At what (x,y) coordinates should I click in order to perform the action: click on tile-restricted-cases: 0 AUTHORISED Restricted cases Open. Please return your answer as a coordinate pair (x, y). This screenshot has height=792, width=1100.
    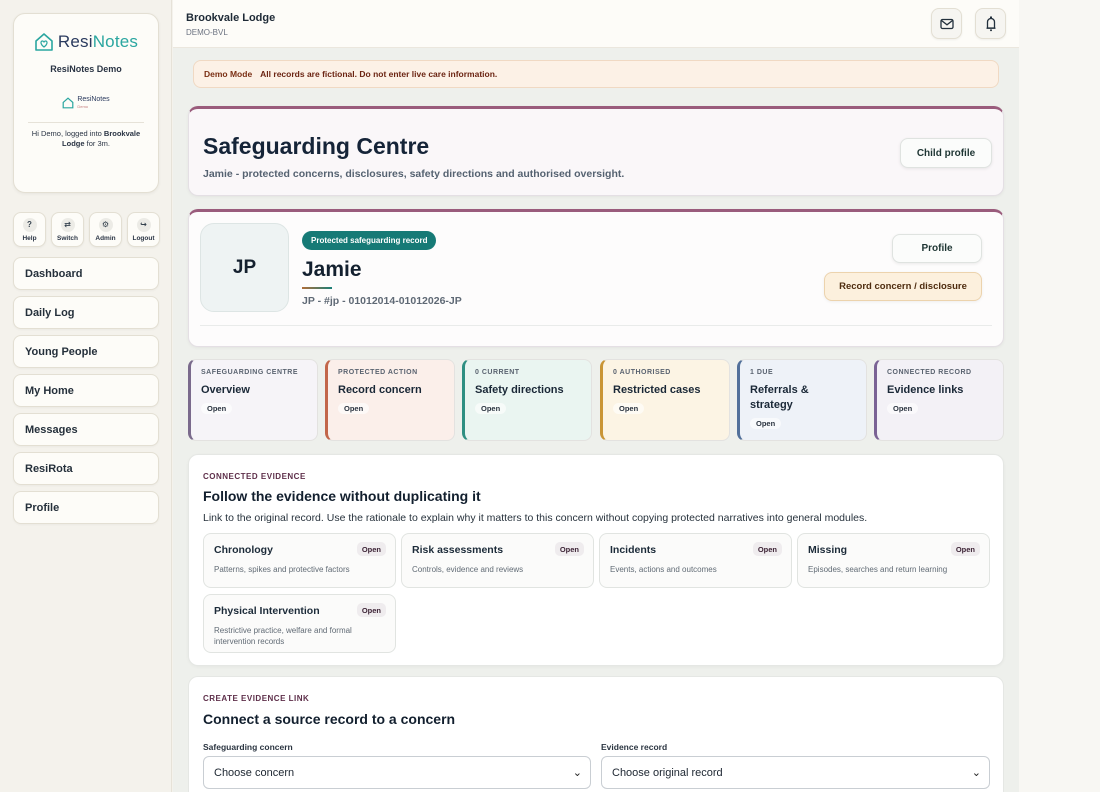
    Looking at the image, I should click on (665, 400).